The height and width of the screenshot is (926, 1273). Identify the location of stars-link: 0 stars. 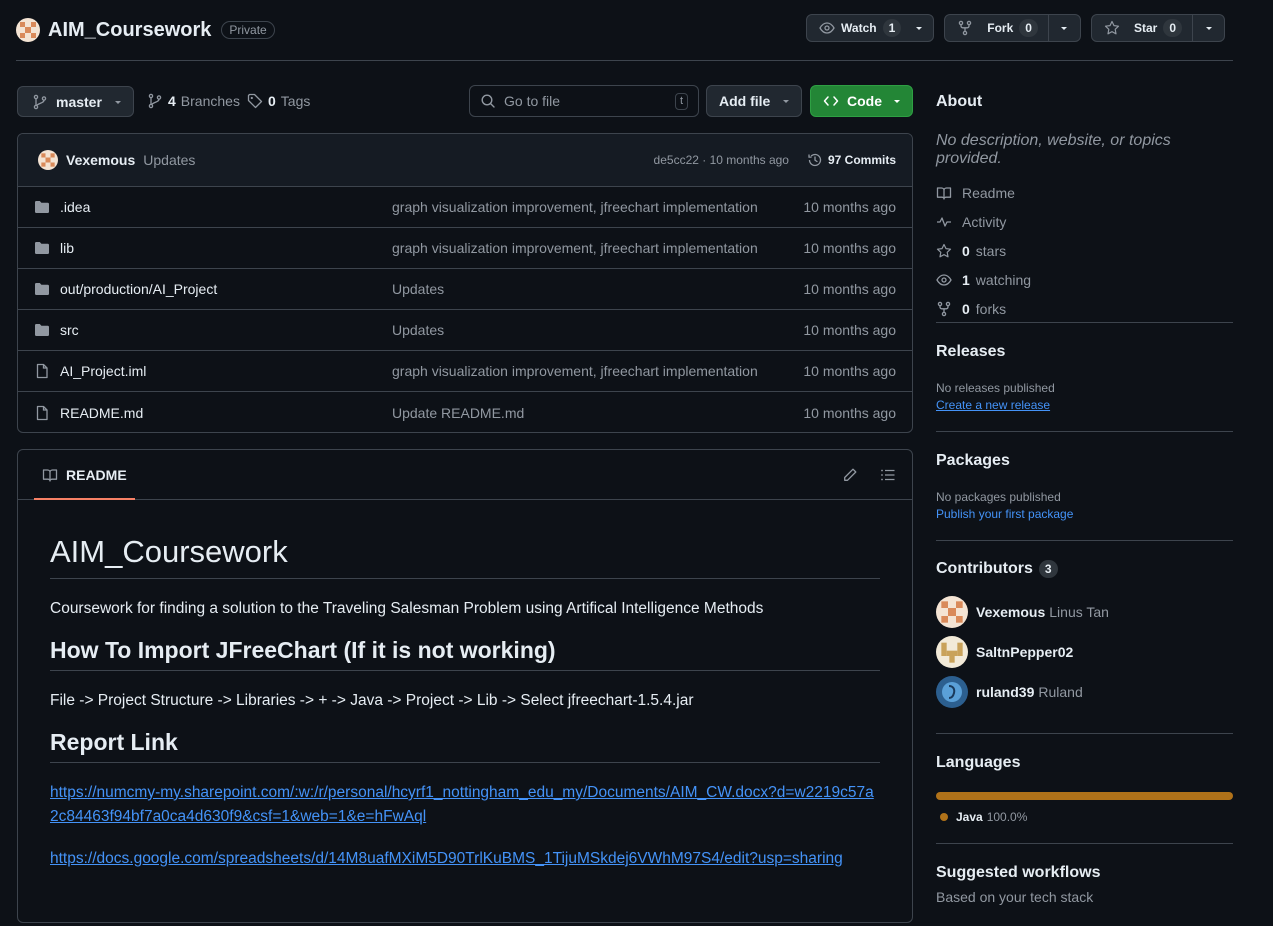
(1084, 250).